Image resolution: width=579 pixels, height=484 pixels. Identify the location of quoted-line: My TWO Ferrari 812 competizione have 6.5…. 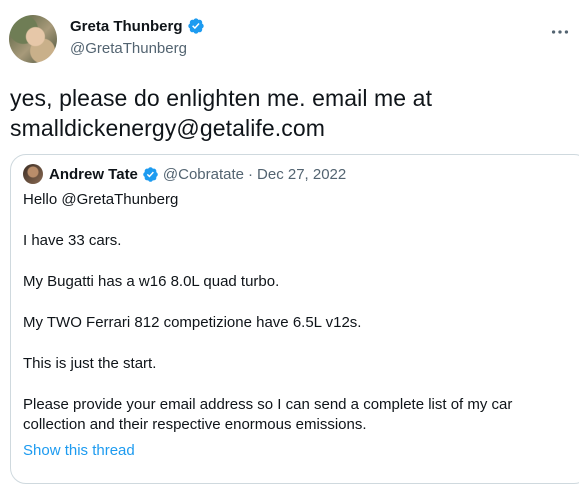
(192, 322).